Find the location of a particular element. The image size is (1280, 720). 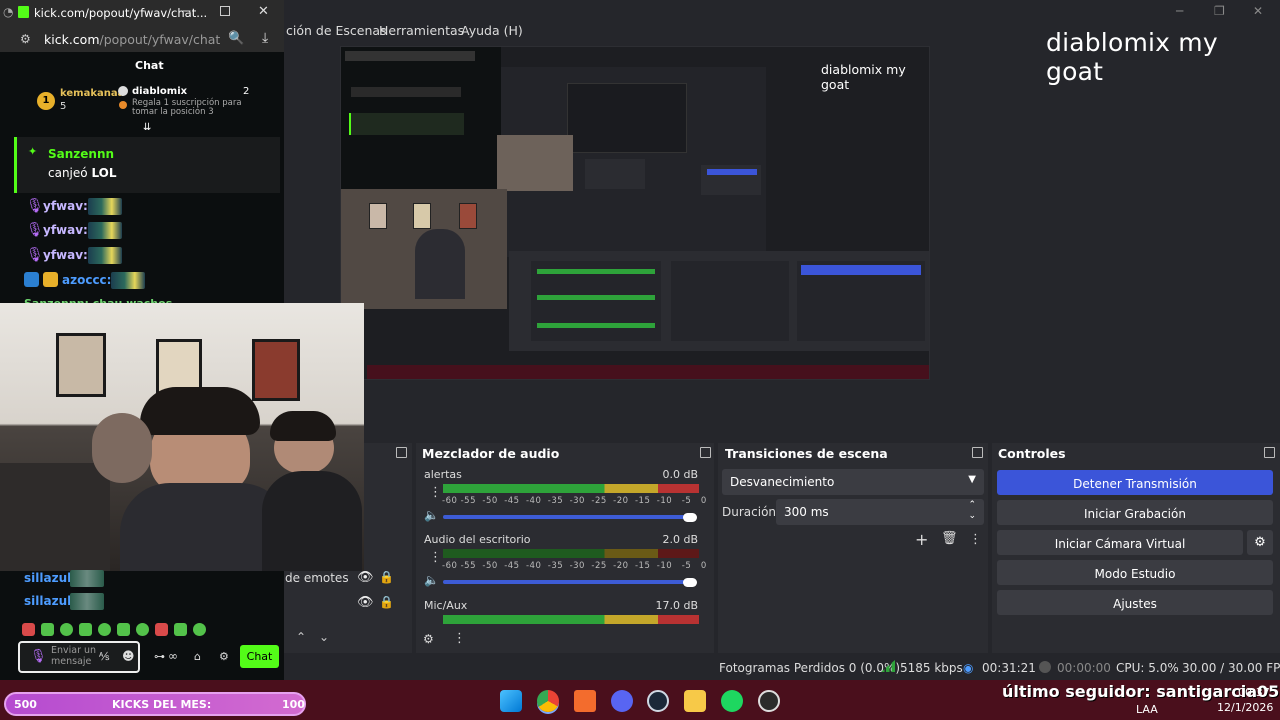

menu-tools: Herramientas is located at coordinates (421, 30).